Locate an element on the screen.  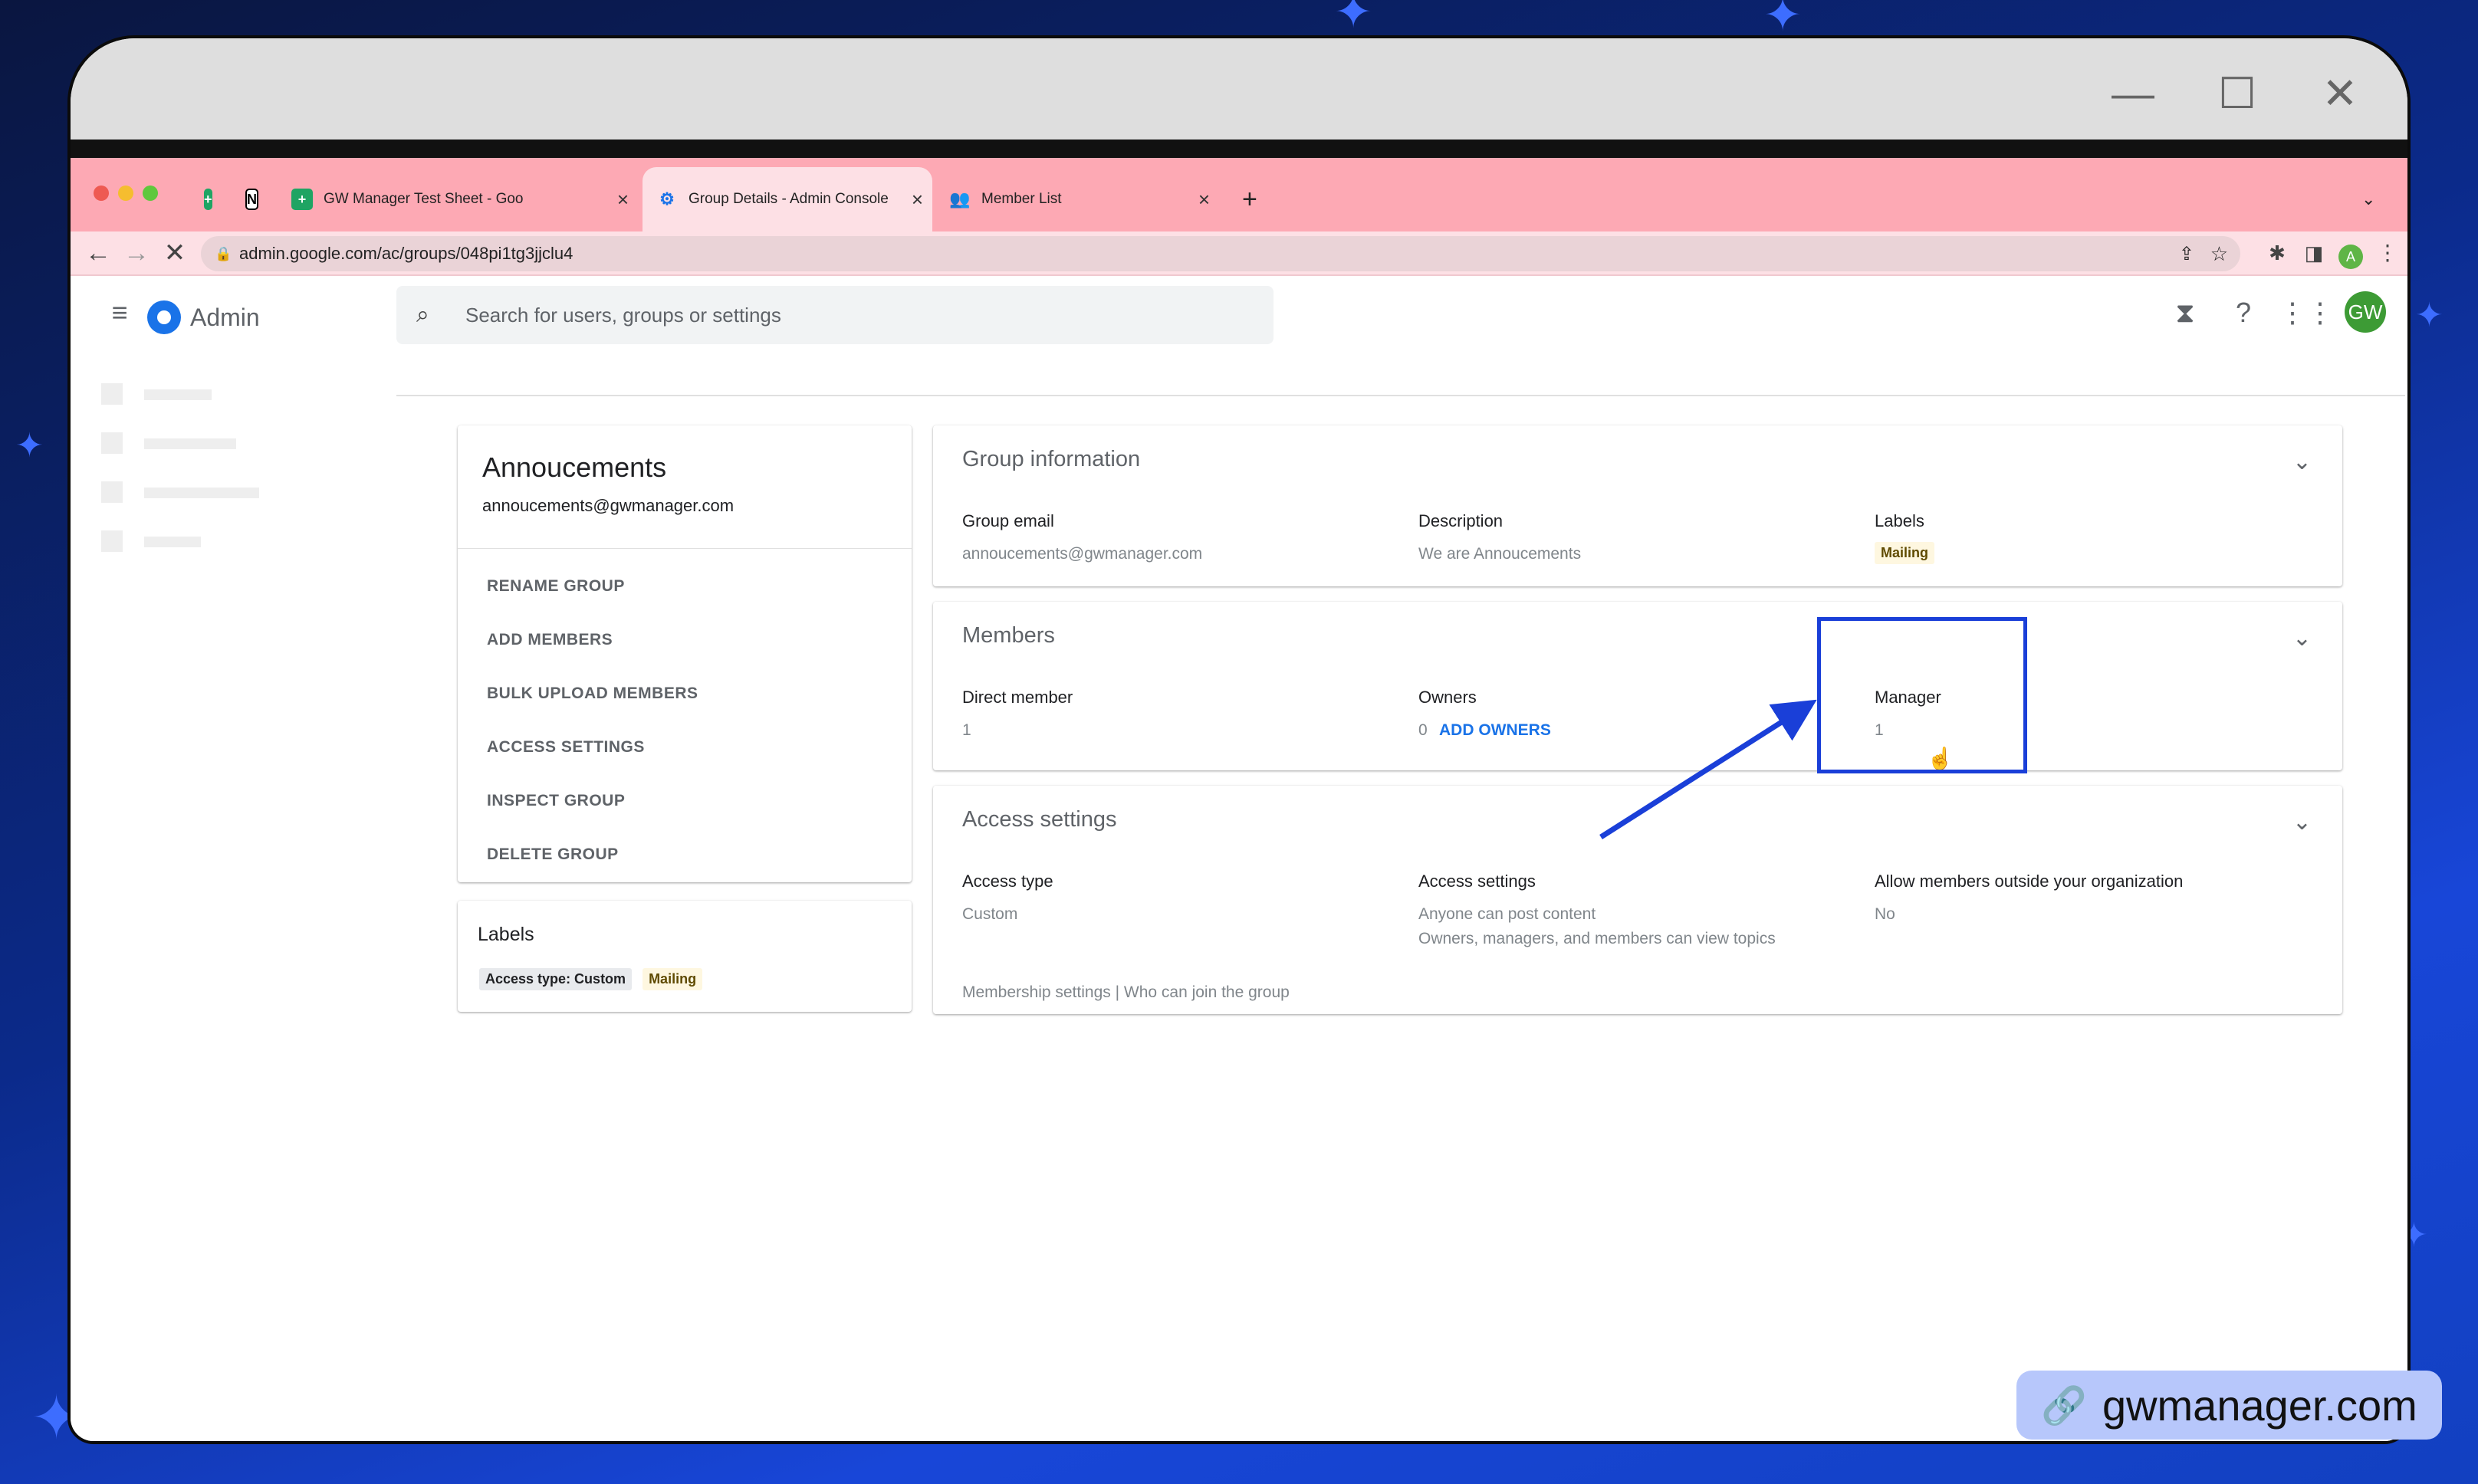
access-type-value: Custom is located at coordinates (990, 914).